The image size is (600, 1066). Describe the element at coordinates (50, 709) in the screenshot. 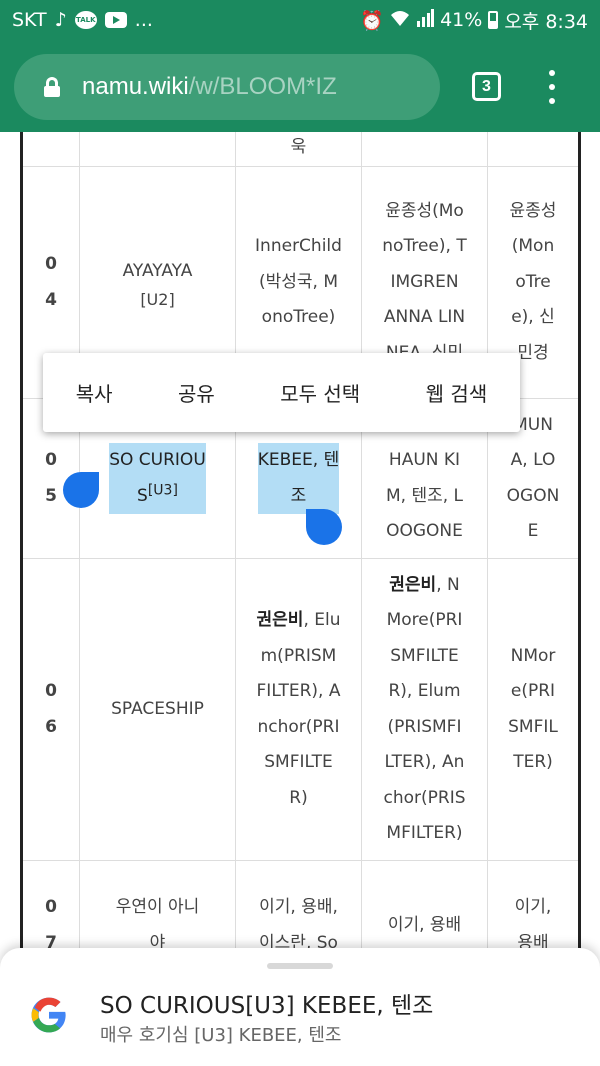

I see `track-number: 06` at that location.